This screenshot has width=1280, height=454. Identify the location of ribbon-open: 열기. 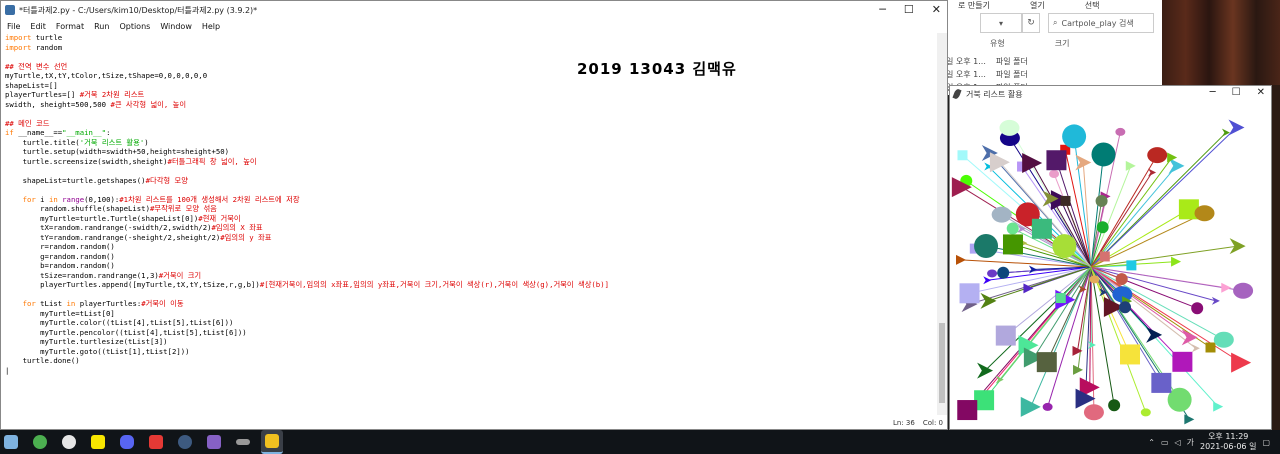
(1037, 5).